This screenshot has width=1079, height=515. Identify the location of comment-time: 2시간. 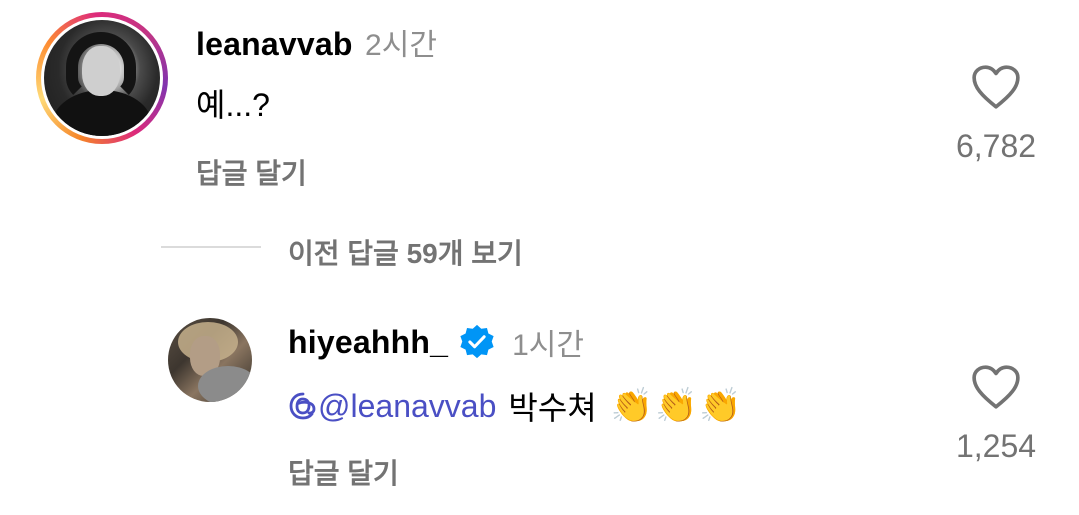
(401, 45).